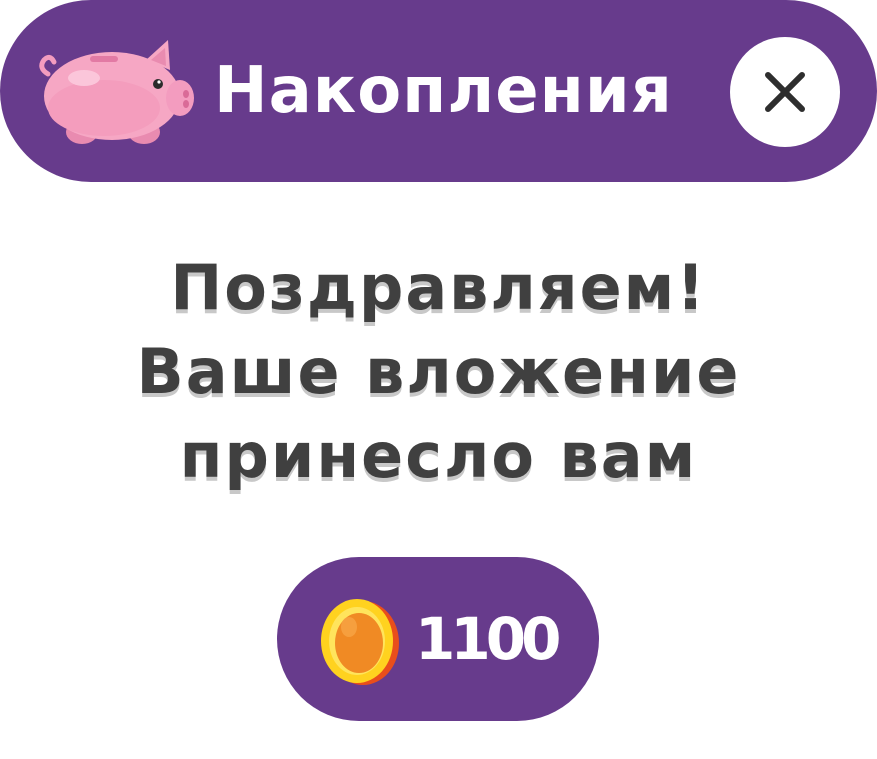 This screenshot has width=877, height=759. What do you see at coordinates (443, 91) in the screenshot?
I see `dialog-title: Накопления` at bounding box center [443, 91].